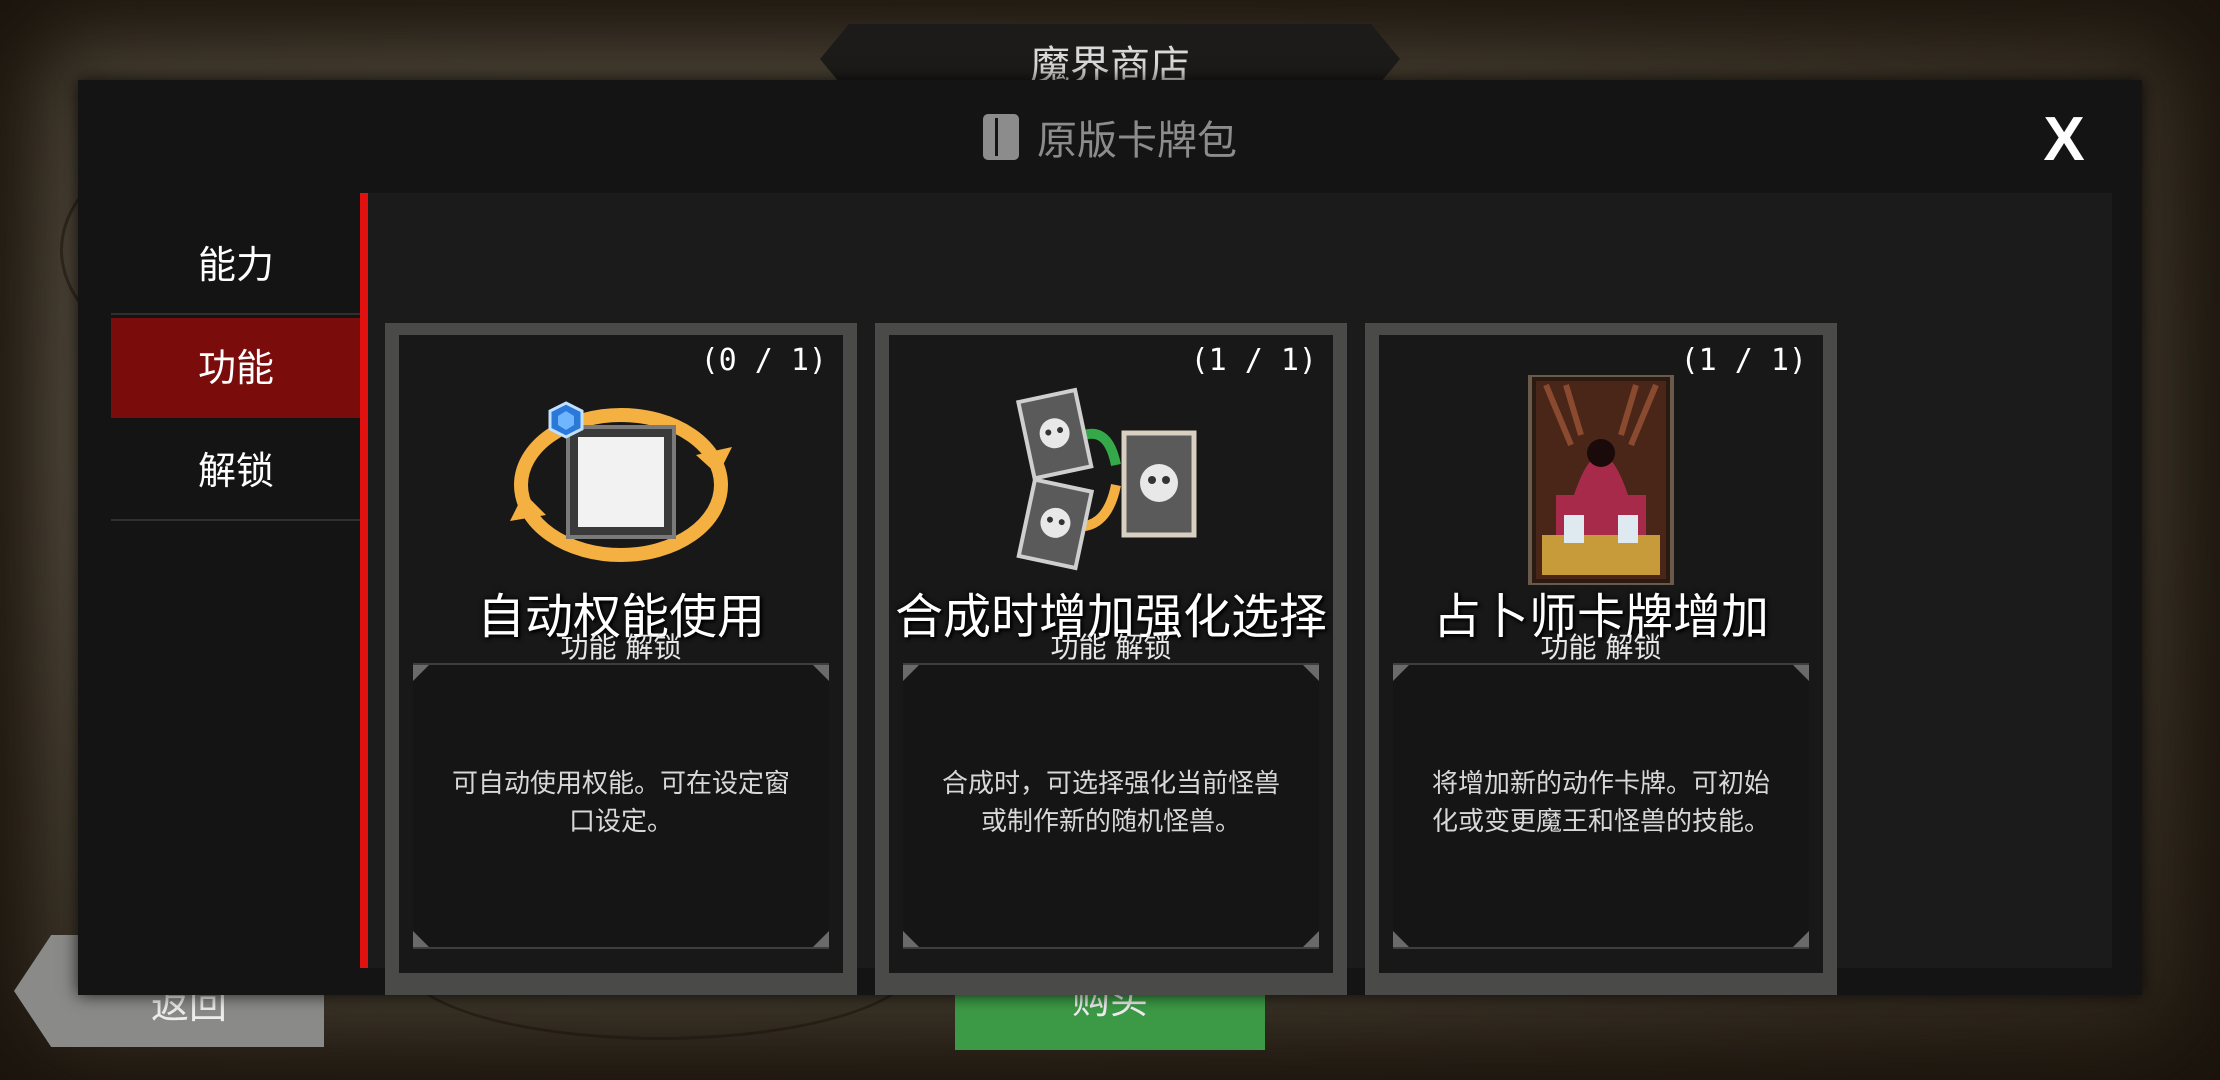 The width and height of the screenshot is (2220, 1080). Describe the element at coordinates (1601, 480) in the screenshot. I see `fortune-teller-card-icon` at that location.